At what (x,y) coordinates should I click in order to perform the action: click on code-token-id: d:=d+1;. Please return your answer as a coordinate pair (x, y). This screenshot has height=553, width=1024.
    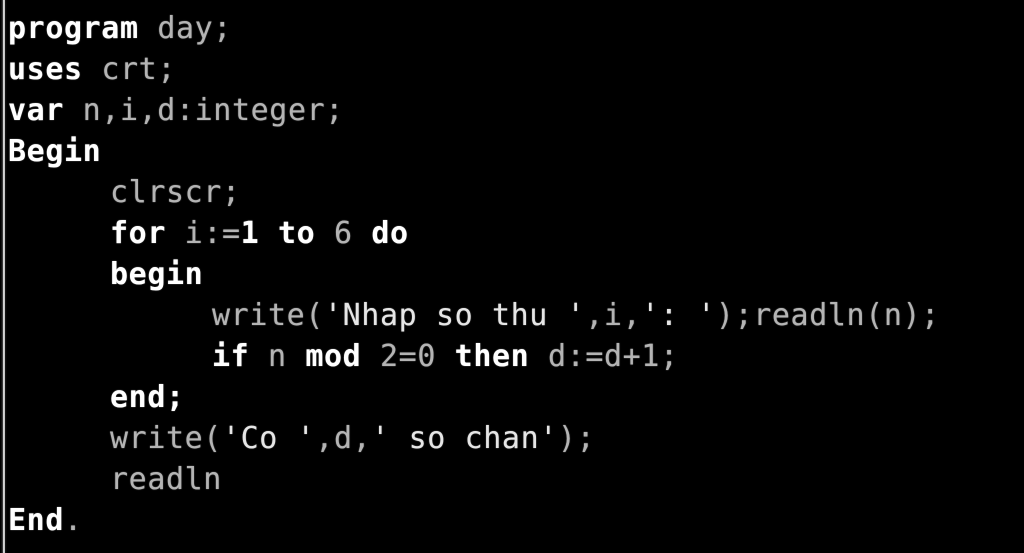
    Looking at the image, I should click on (604, 356).